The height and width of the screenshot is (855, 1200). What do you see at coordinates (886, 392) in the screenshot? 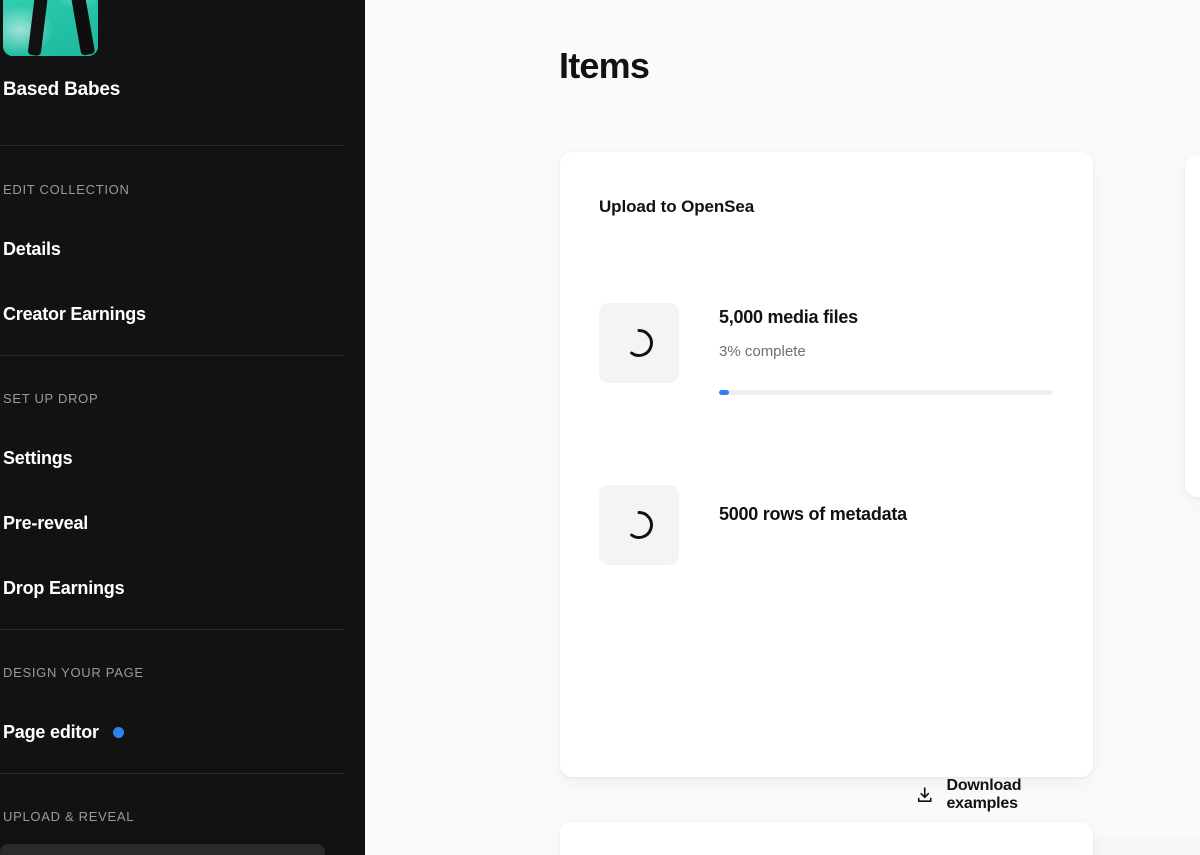
I see `media-files-progress-bar` at bounding box center [886, 392].